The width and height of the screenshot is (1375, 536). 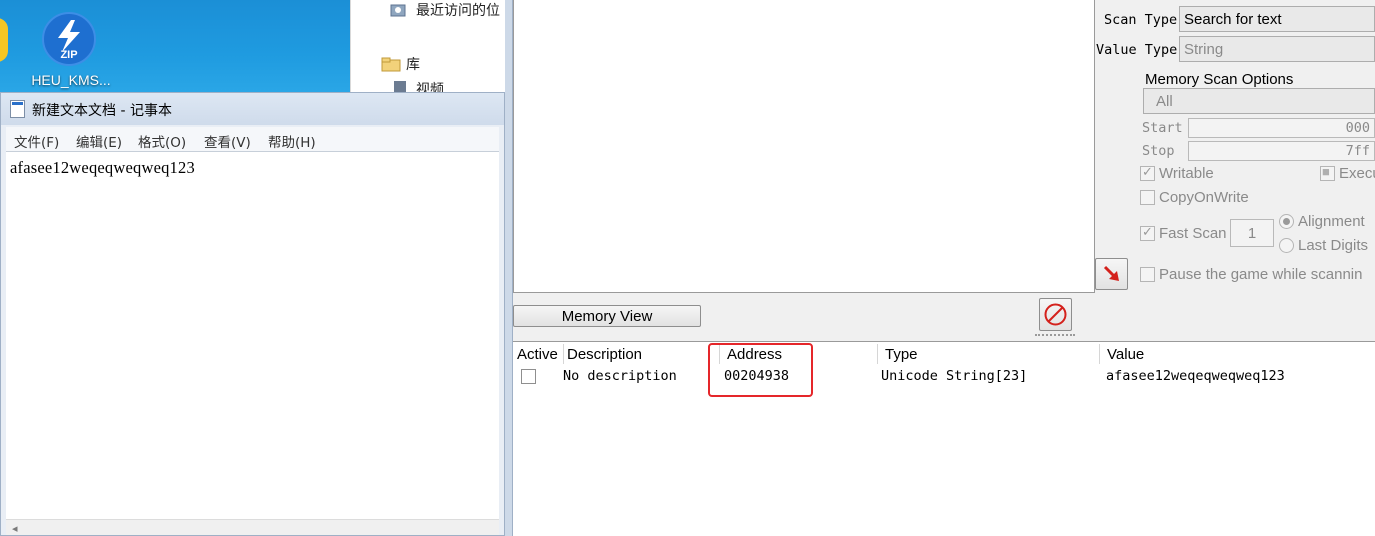 What do you see at coordinates (162, 141) in the screenshot?
I see `menu-format: 格式(O)` at bounding box center [162, 141].